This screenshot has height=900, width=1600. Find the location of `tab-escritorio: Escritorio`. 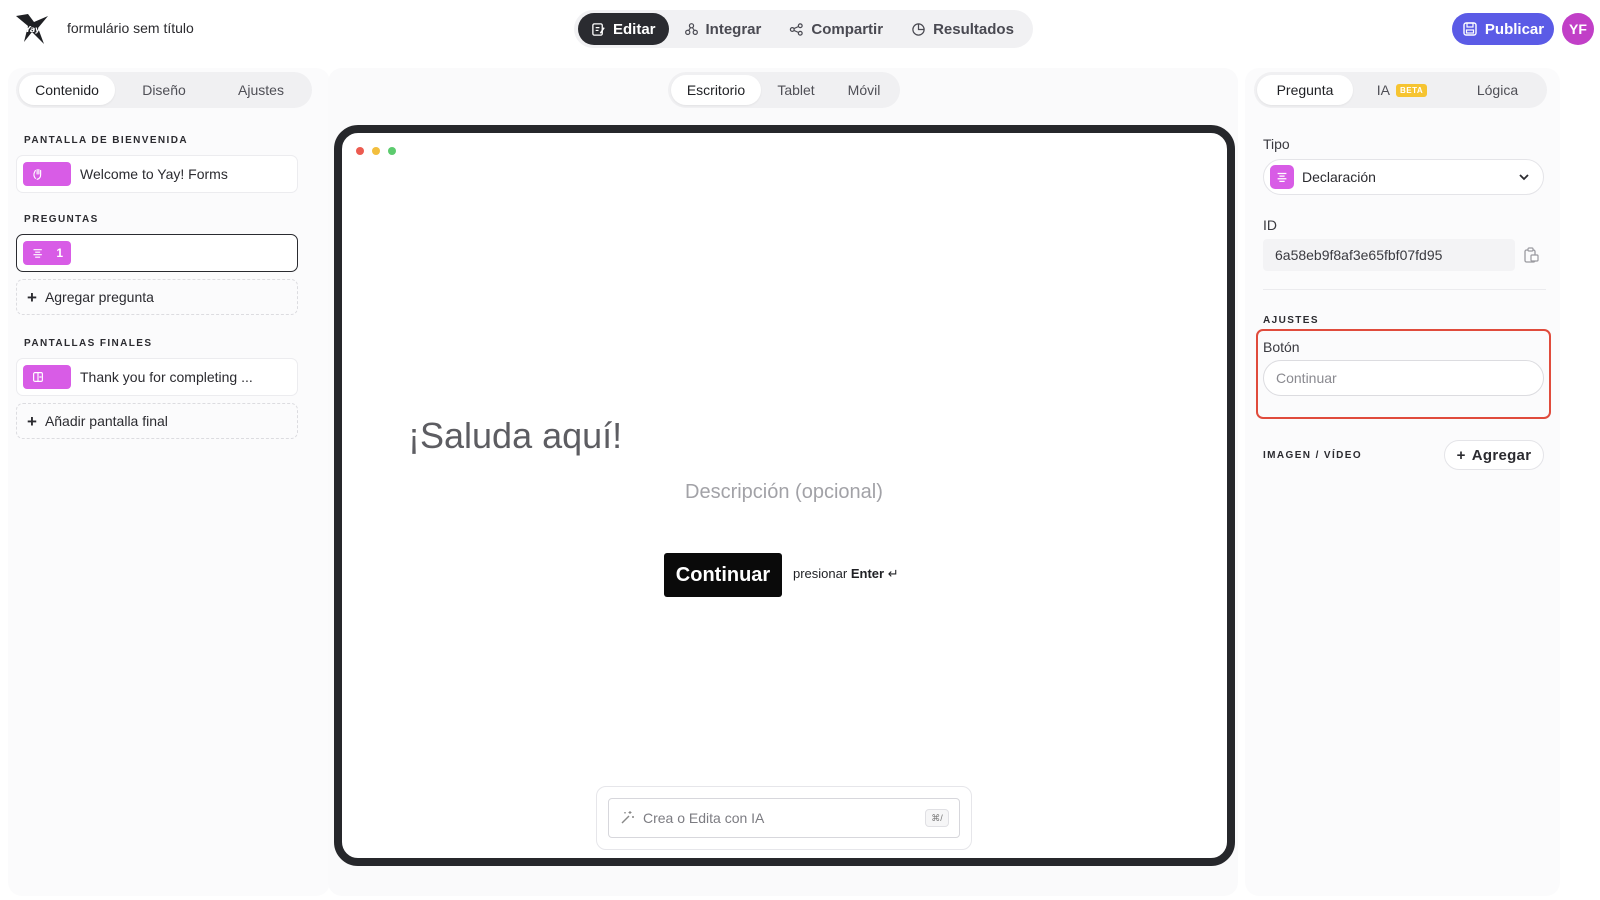

tab-escritorio: Escritorio is located at coordinates (716, 90).